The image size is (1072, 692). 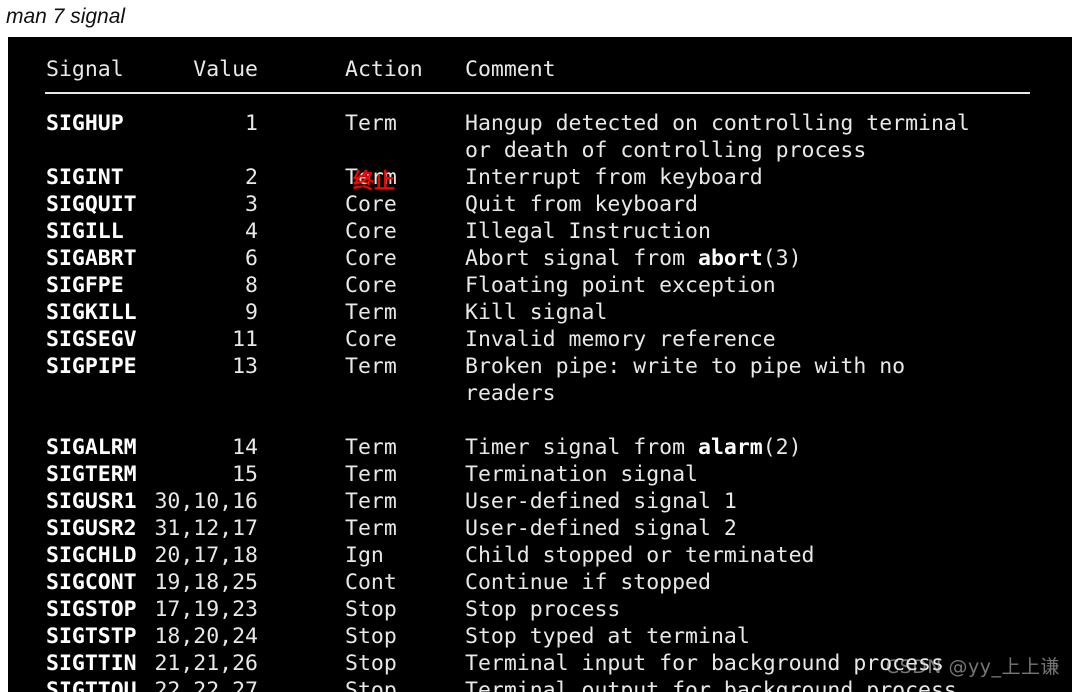 What do you see at coordinates (245, 447) in the screenshot?
I see `signal-value: 14` at bounding box center [245, 447].